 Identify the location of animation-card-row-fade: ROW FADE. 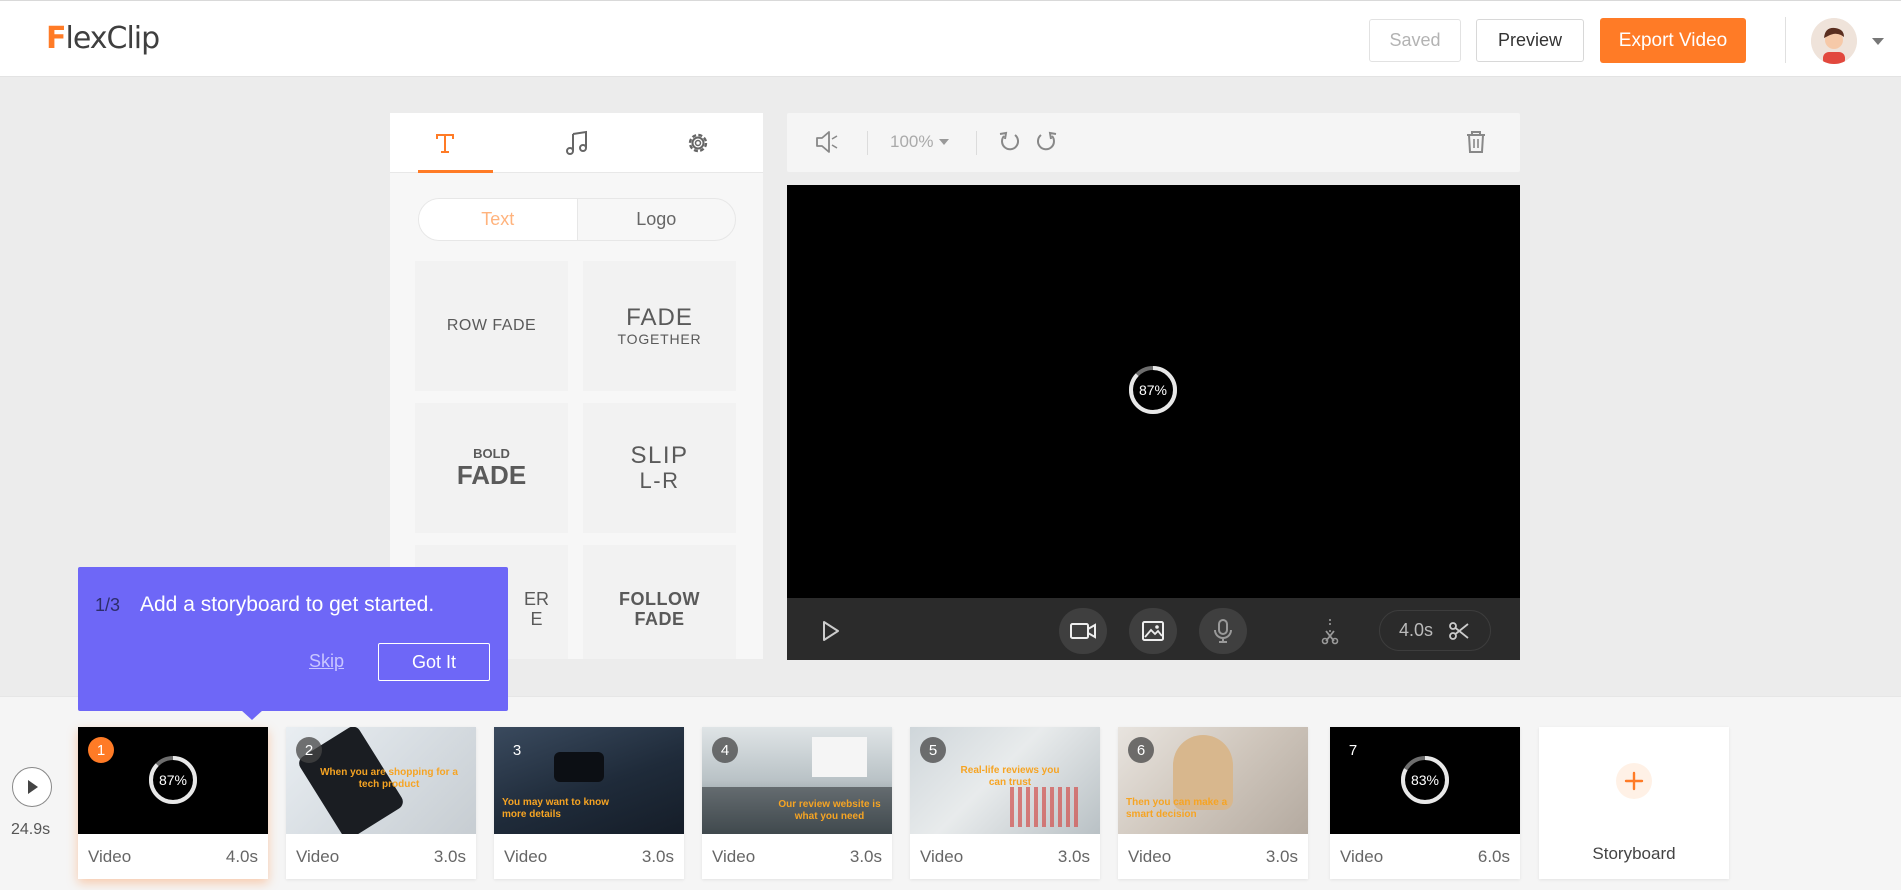
(491, 326).